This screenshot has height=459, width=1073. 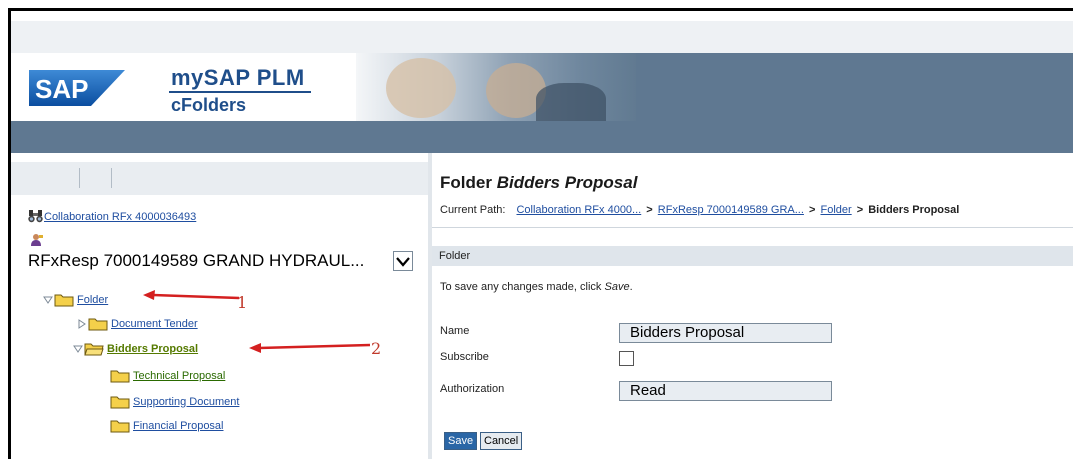 I want to click on hint-action: Save, so click(x=617, y=287).